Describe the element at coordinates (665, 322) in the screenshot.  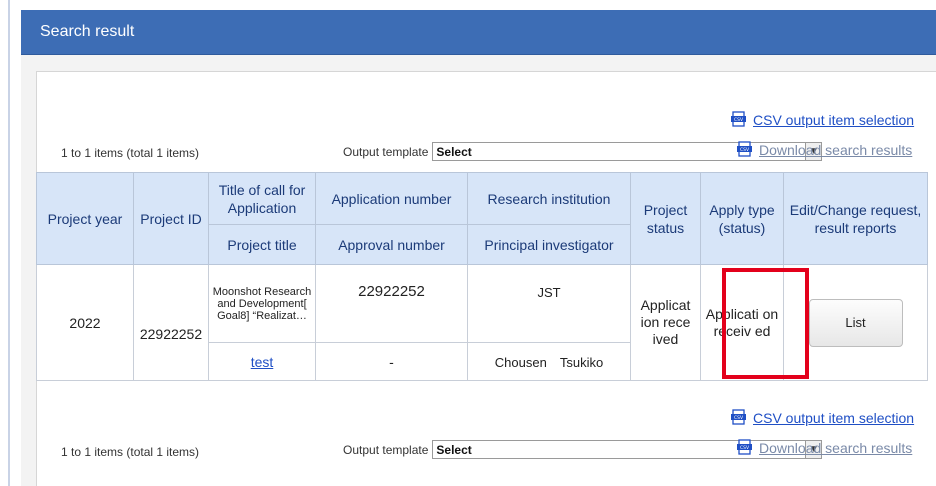
I see `cell-project-status: Applicat ion rece ived` at that location.